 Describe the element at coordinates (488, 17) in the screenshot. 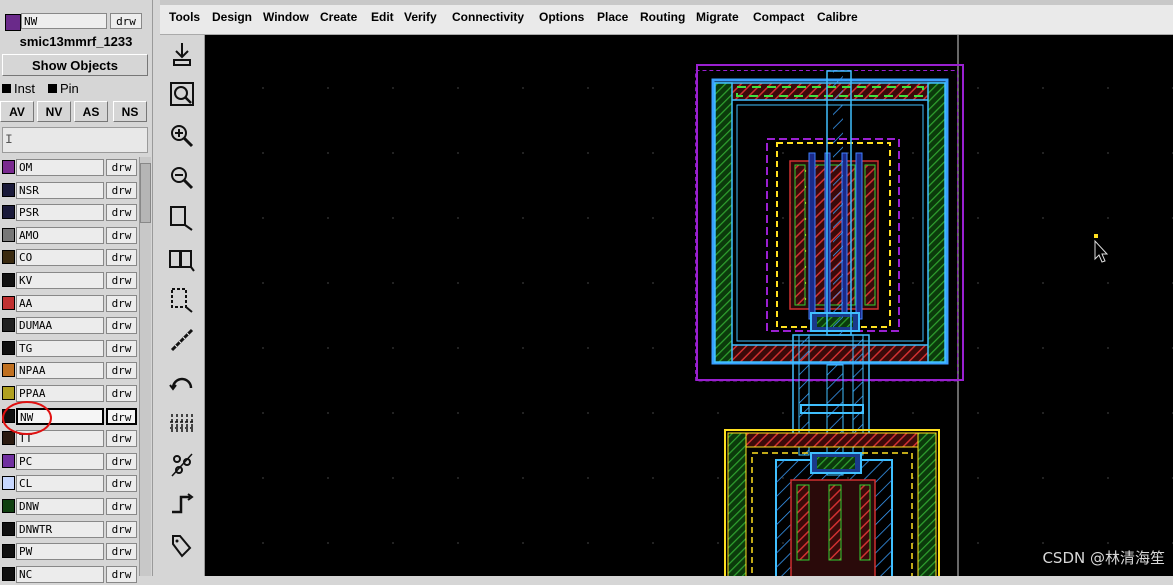

I see `menu-connectivity: Connectivity` at that location.